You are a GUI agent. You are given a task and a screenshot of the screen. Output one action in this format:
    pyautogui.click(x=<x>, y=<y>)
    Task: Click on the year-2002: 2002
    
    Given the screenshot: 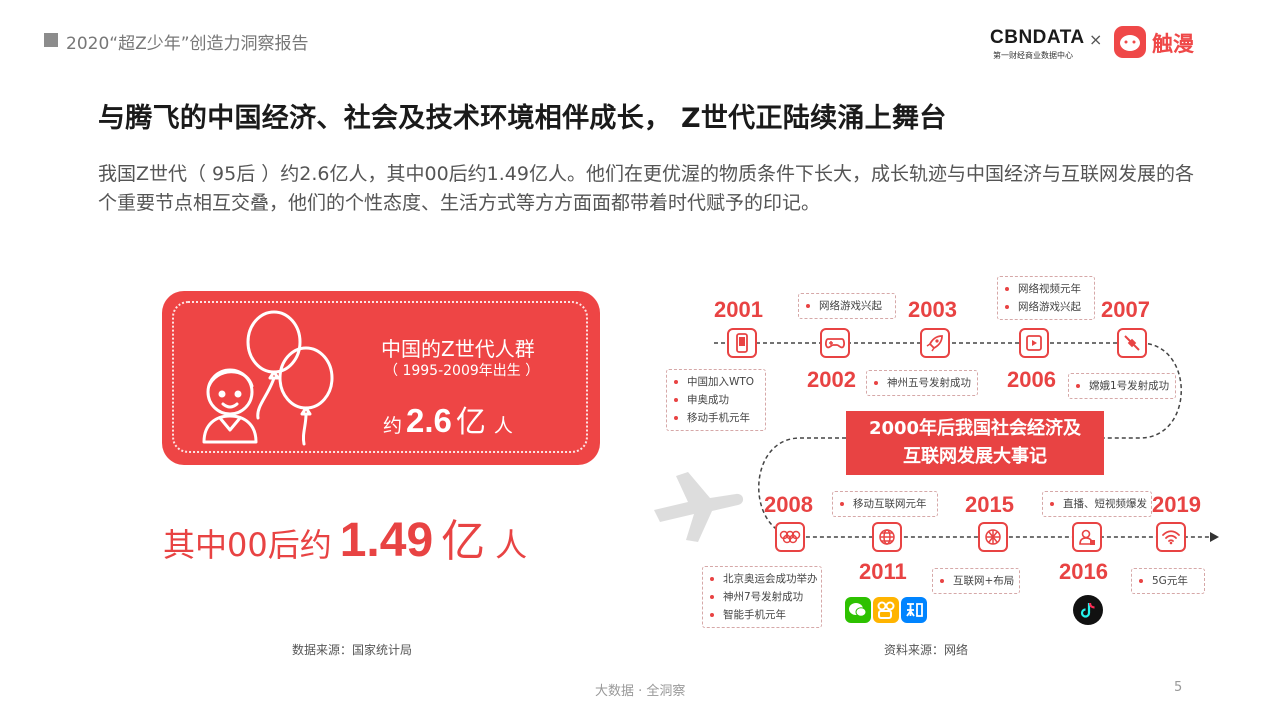 What is the action you would take?
    pyautogui.click(x=831, y=379)
    